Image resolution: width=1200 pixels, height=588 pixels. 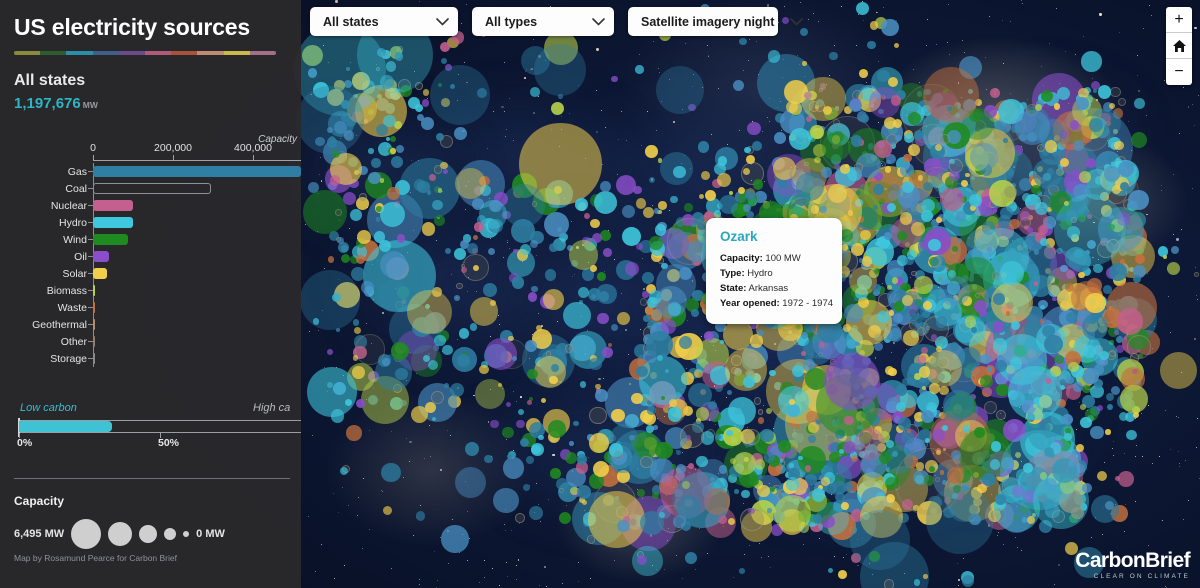 I want to click on chart-bar-row: Wind, so click(x=150, y=239).